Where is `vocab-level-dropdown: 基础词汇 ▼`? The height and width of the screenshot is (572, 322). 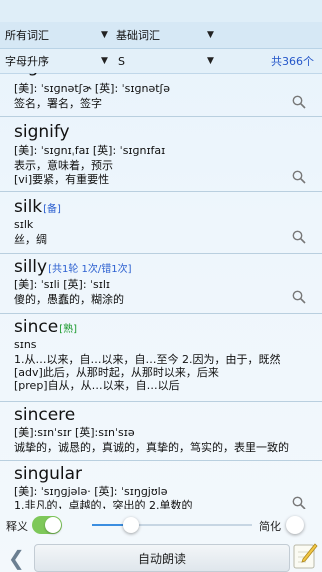
vocab-level-dropdown: 基础词汇 ▼ is located at coordinates (166, 35).